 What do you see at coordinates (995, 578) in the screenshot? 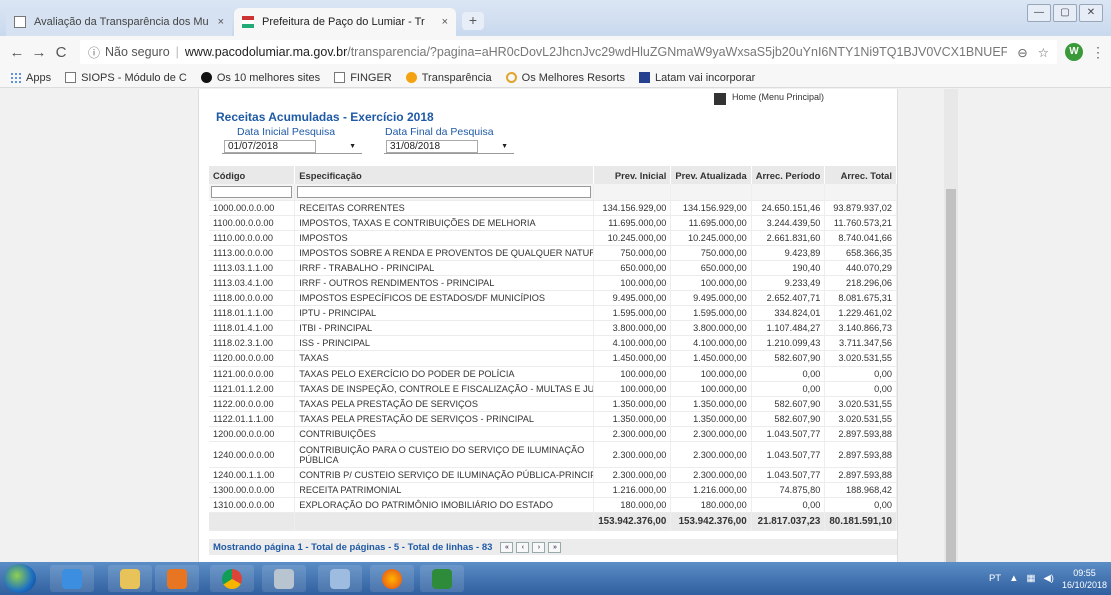
I see `language-indicator: PT` at bounding box center [995, 578].